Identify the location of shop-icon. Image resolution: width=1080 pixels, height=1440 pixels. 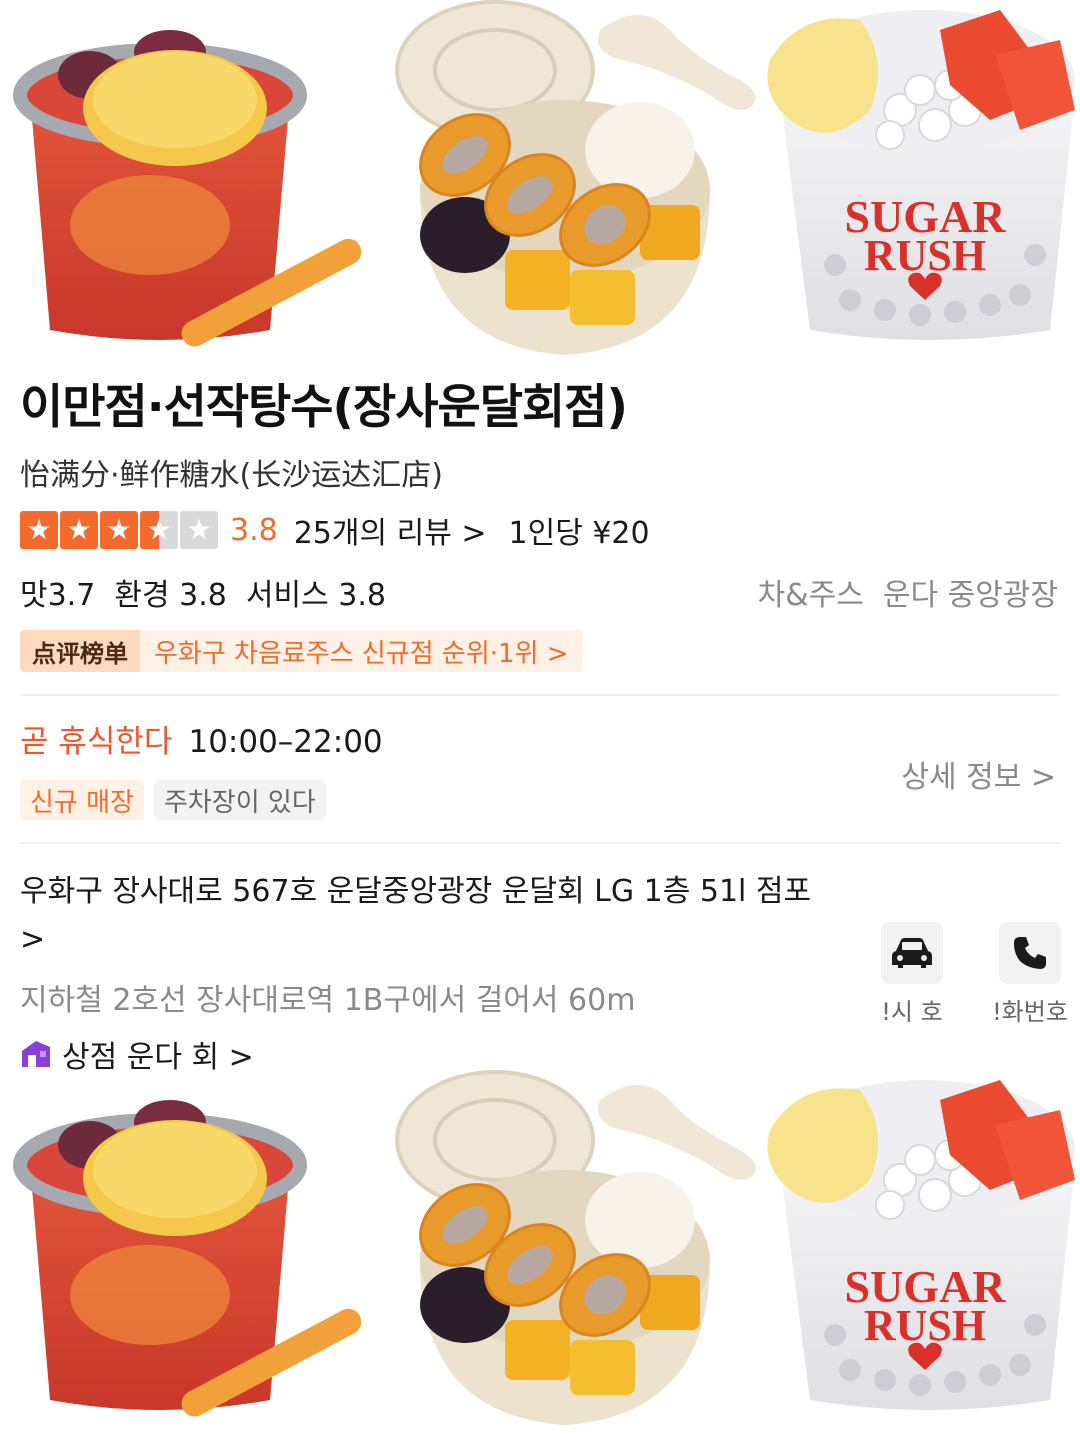
(36, 1054).